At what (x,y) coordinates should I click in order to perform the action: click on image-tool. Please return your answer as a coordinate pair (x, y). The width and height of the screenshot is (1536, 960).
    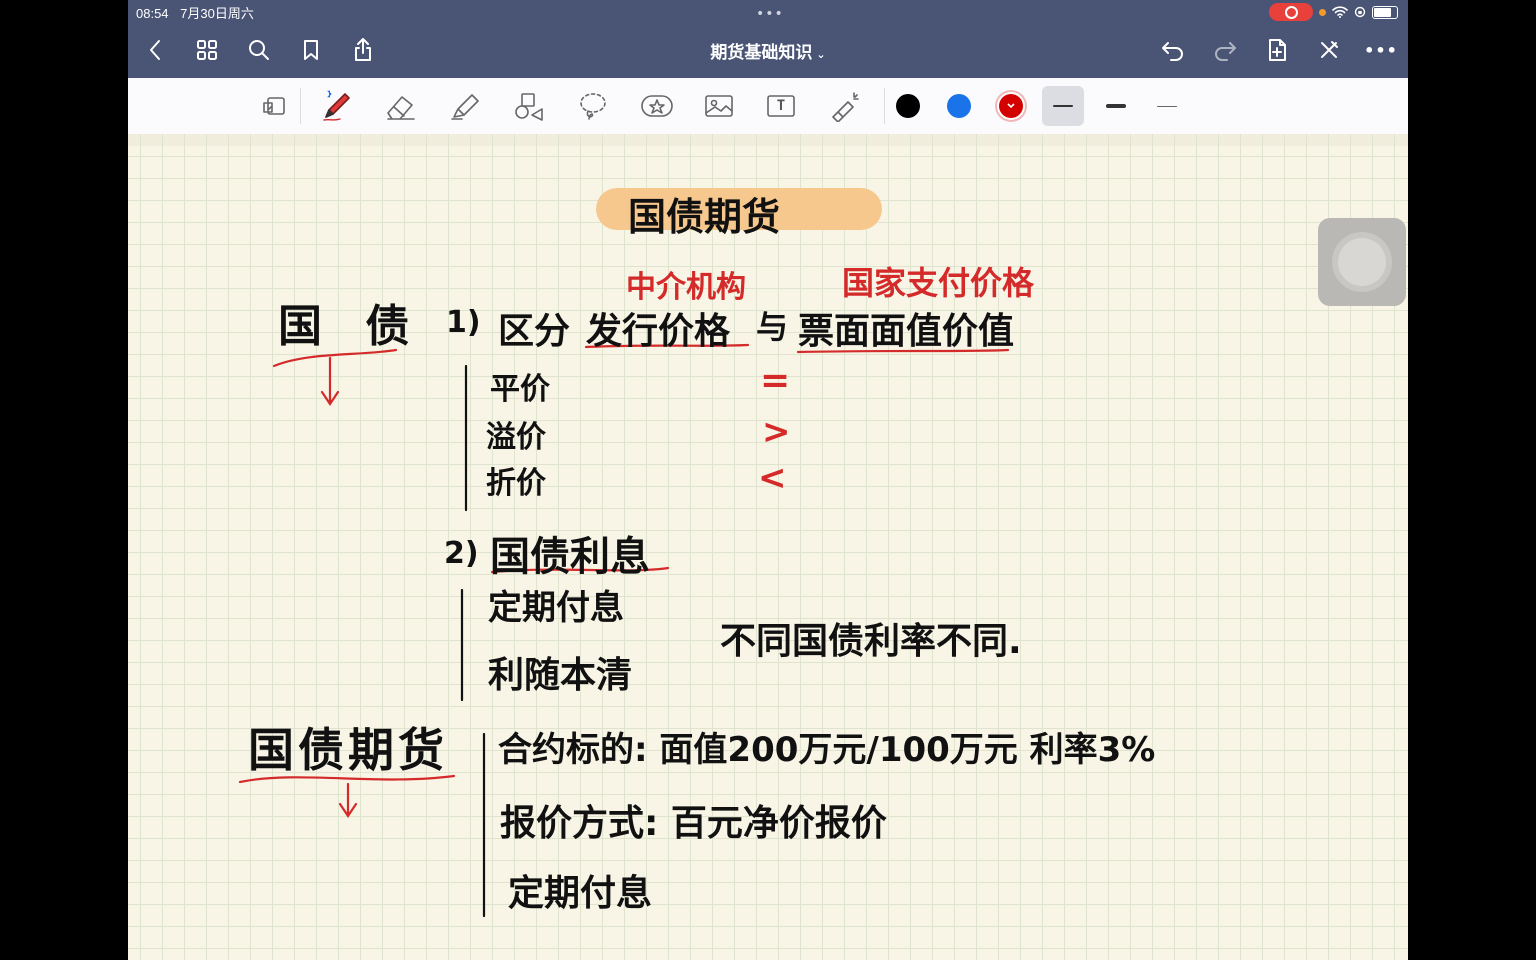
    Looking at the image, I should click on (719, 106).